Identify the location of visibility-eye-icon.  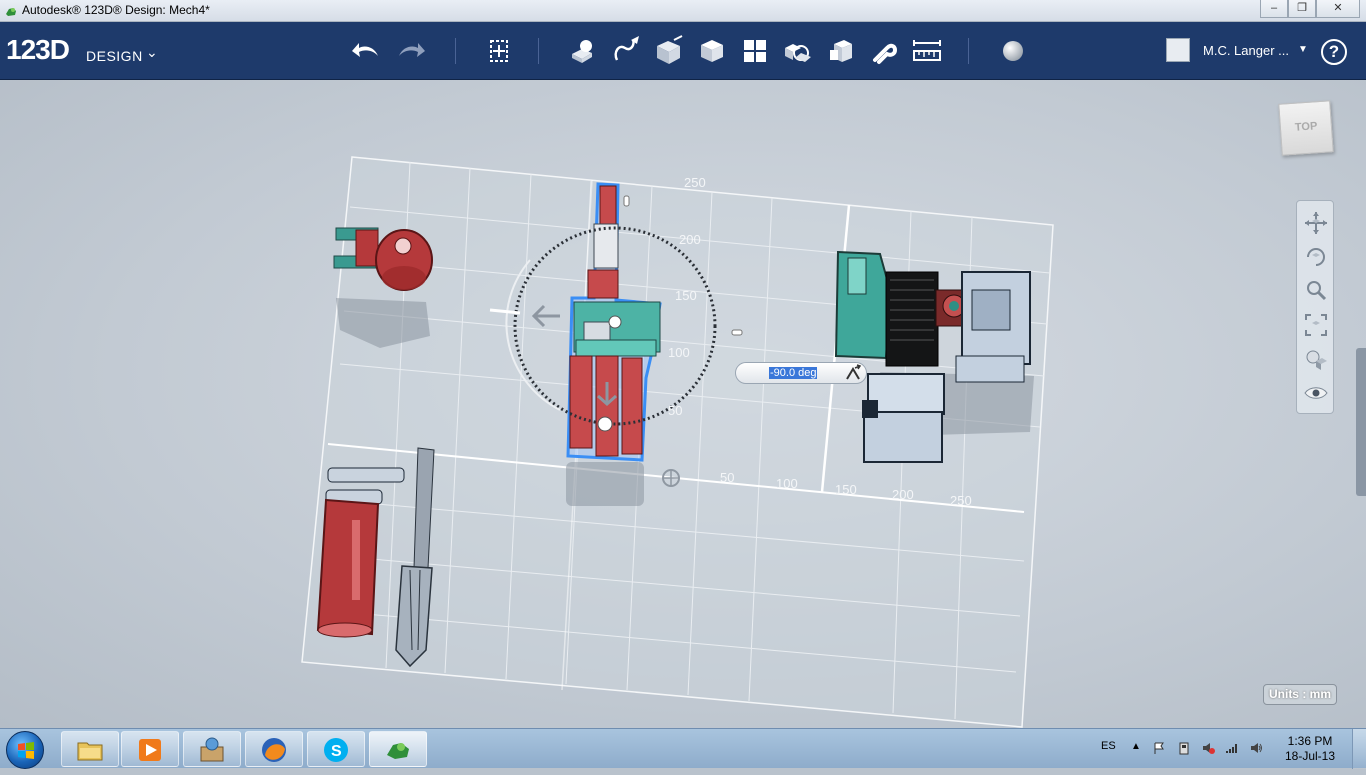
(1316, 393).